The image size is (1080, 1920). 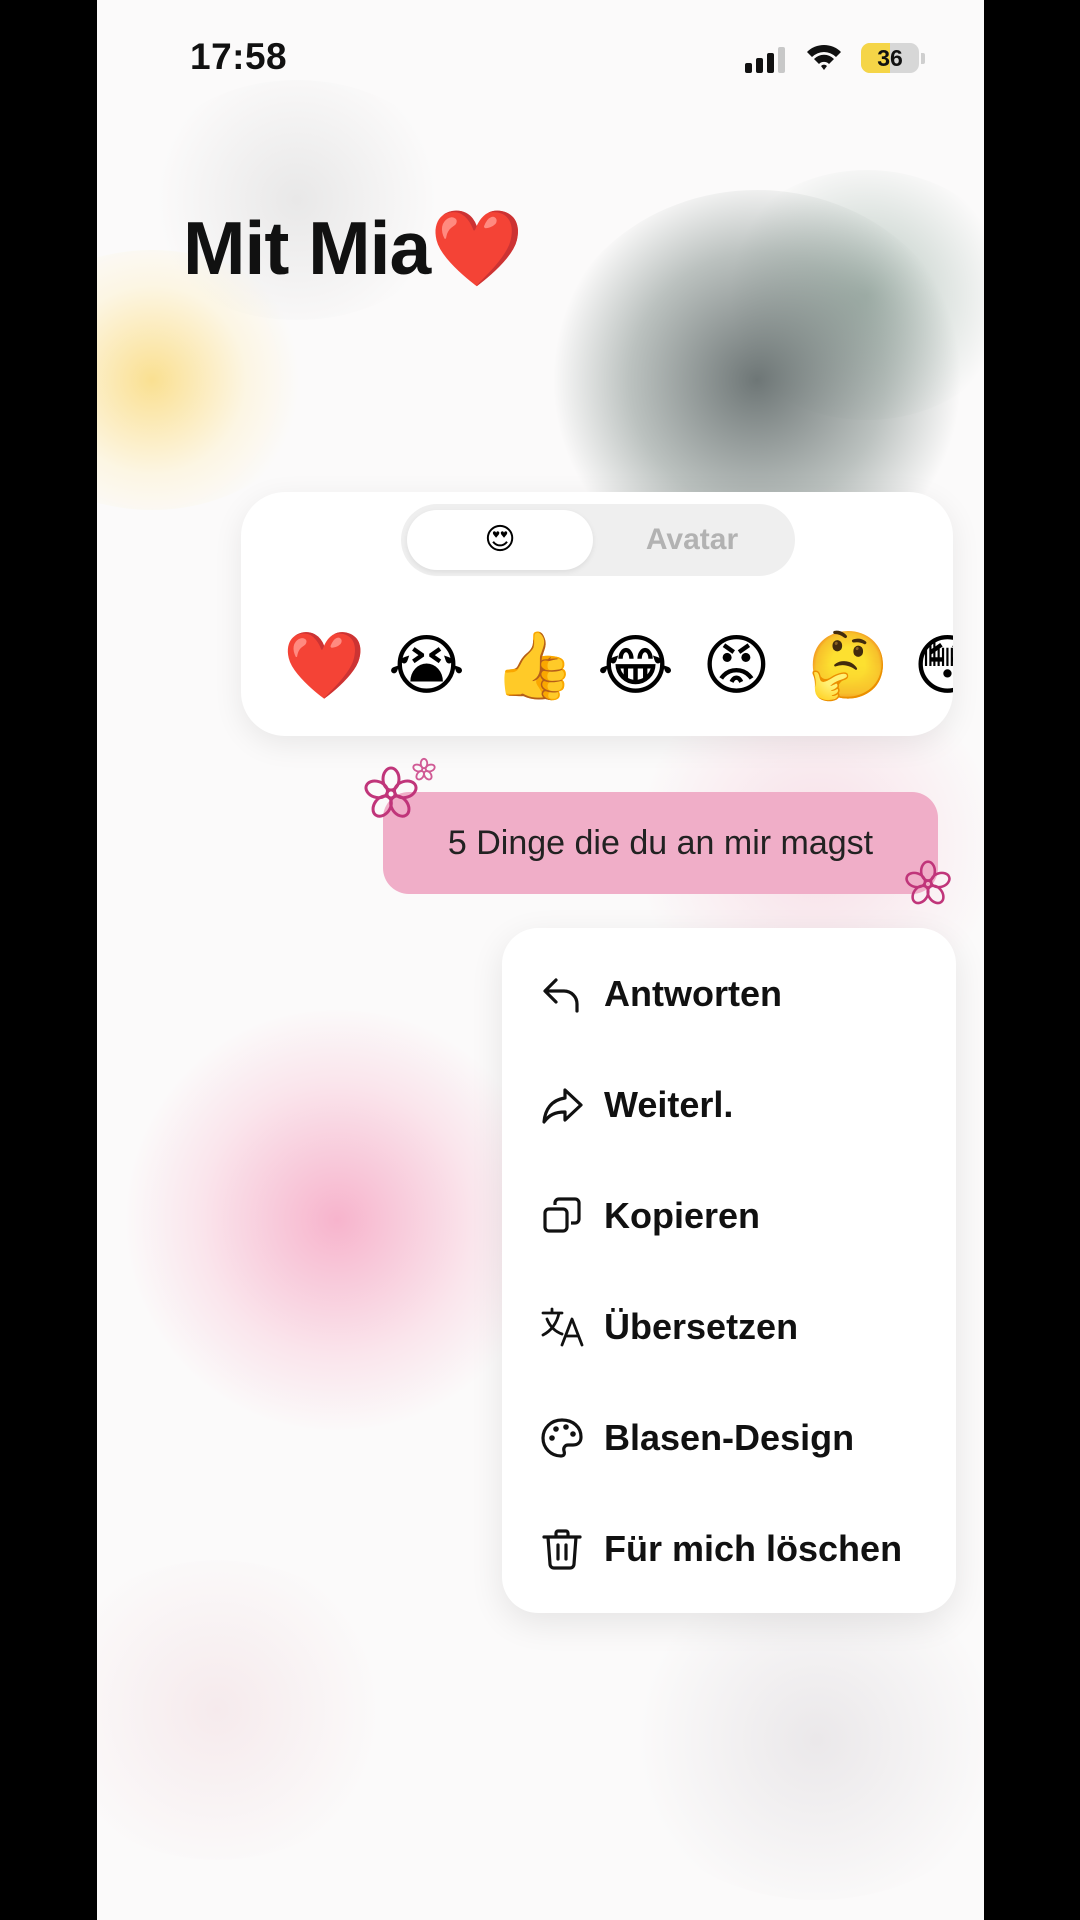 What do you see at coordinates (424, 769) in the screenshot?
I see `small-flower-decoration-icon` at bounding box center [424, 769].